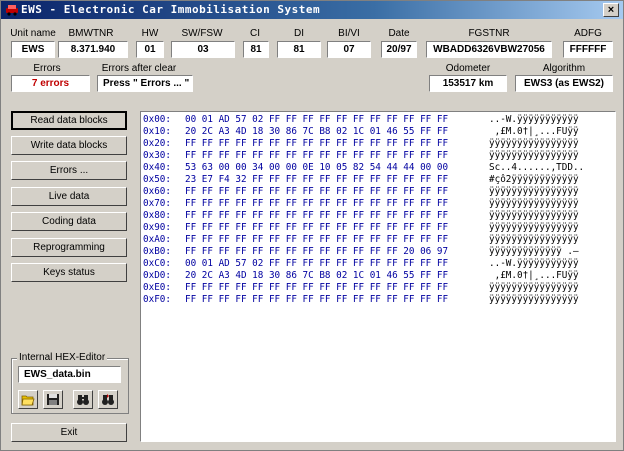 The image size is (624, 451). Describe the element at coordinates (145, 83) in the screenshot. I see `errors-after-clear-field: Press " Errors ... "` at that location.